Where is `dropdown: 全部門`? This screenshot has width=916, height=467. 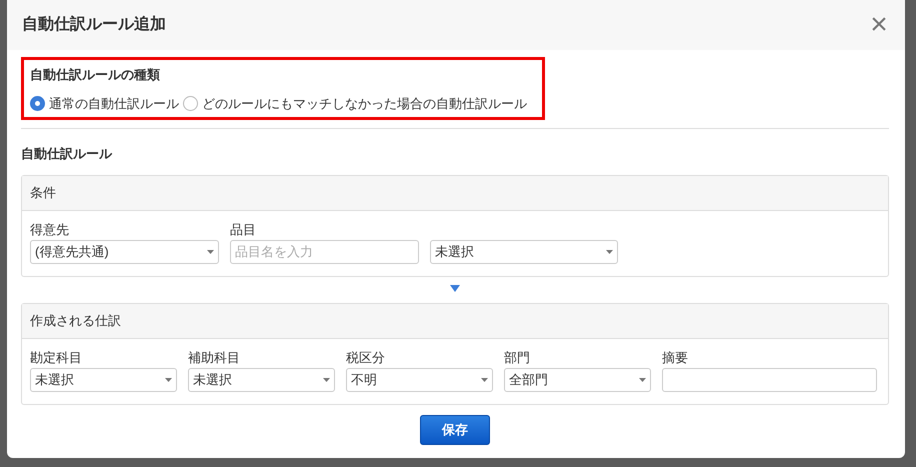
dropdown: 全部門 is located at coordinates (577, 380).